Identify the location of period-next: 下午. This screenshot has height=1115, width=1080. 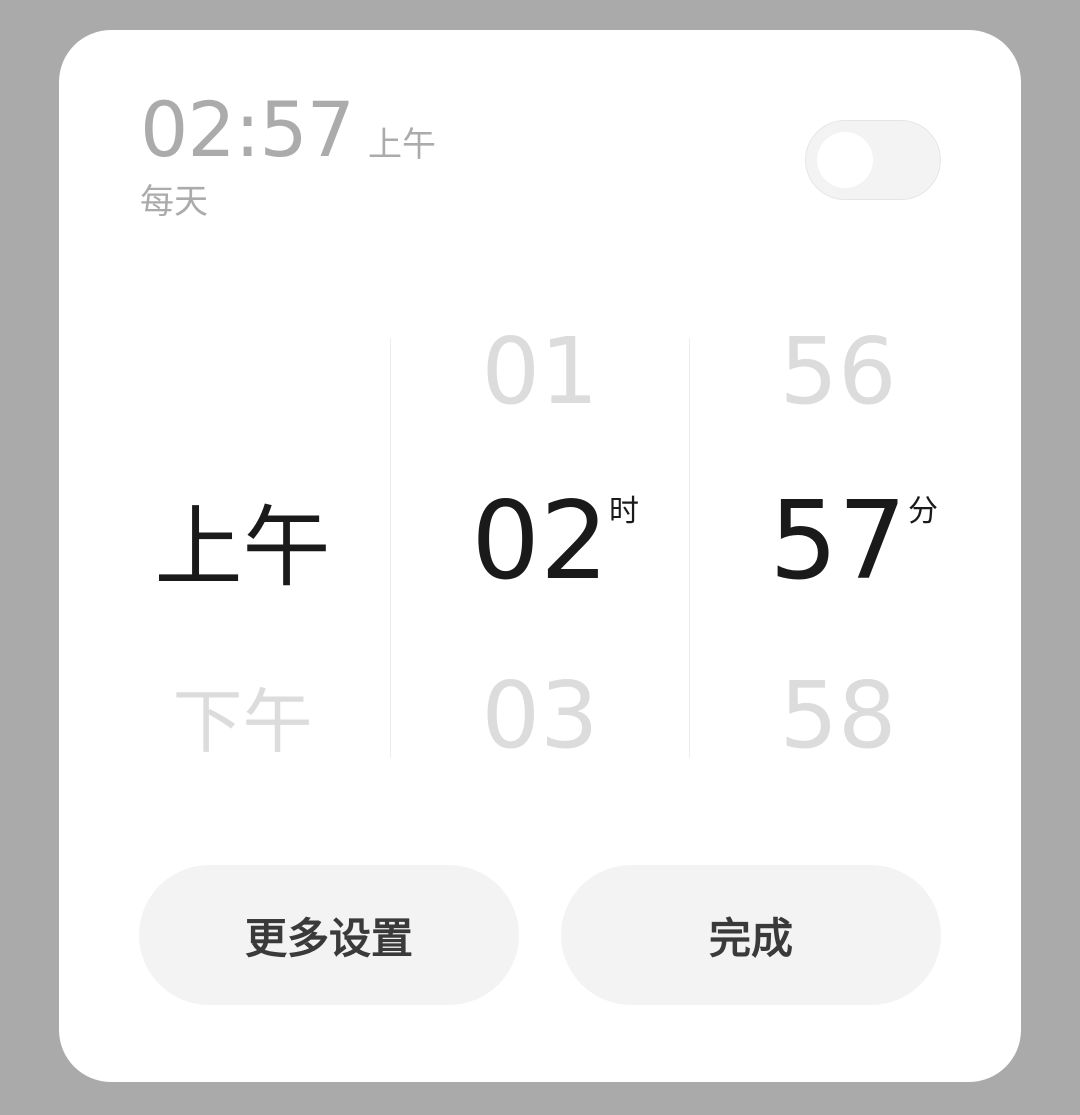
(242, 722).